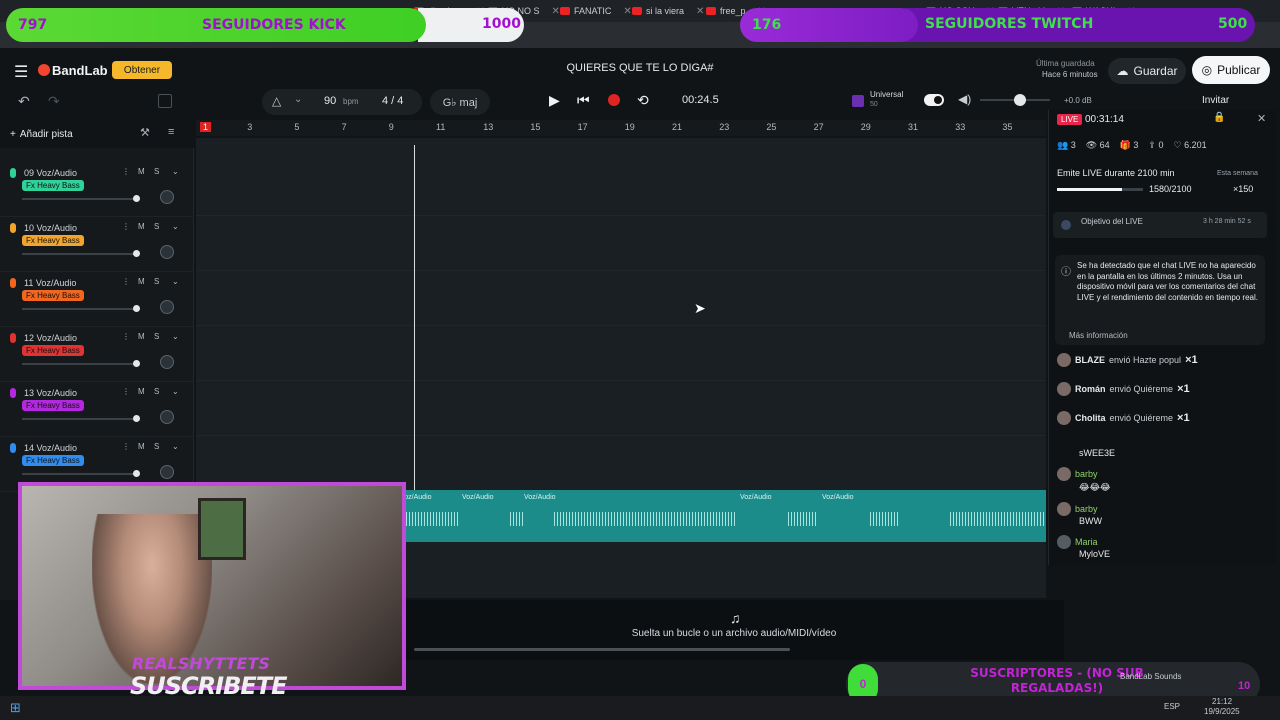  I want to click on bpm-value: 90, so click(330, 101).